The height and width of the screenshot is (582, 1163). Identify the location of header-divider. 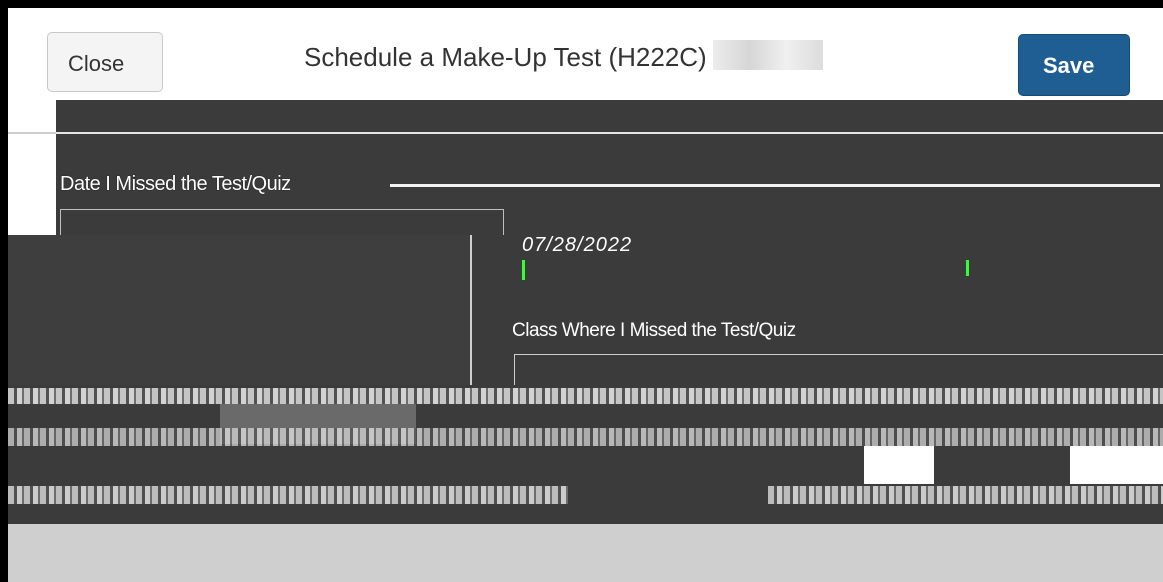
(609, 133).